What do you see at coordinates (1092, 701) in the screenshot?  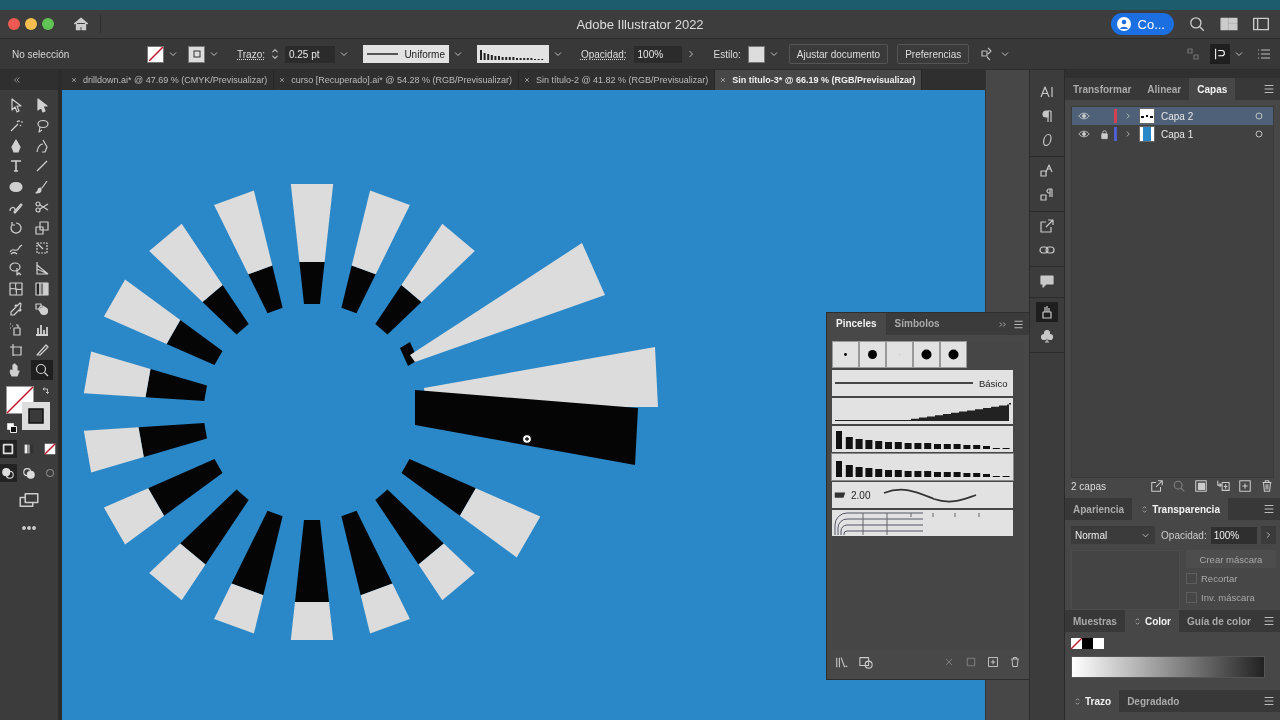 I see `panel-tab: Trazo` at bounding box center [1092, 701].